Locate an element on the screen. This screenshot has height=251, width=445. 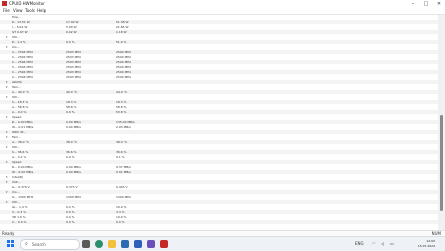
sensor-row: G... 1300 MHz 1300 MHz 1300 MHz is located at coordinates (219, 197).